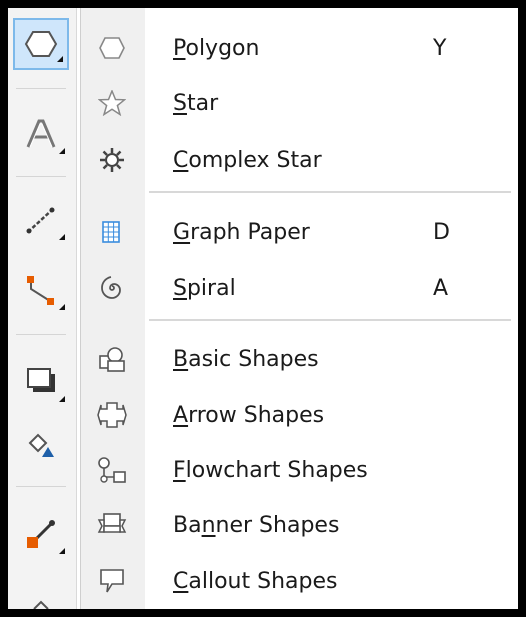  What do you see at coordinates (299, 160) in the screenshot?
I see `menu-item-complex-star: Complex Star` at bounding box center [299, 160].